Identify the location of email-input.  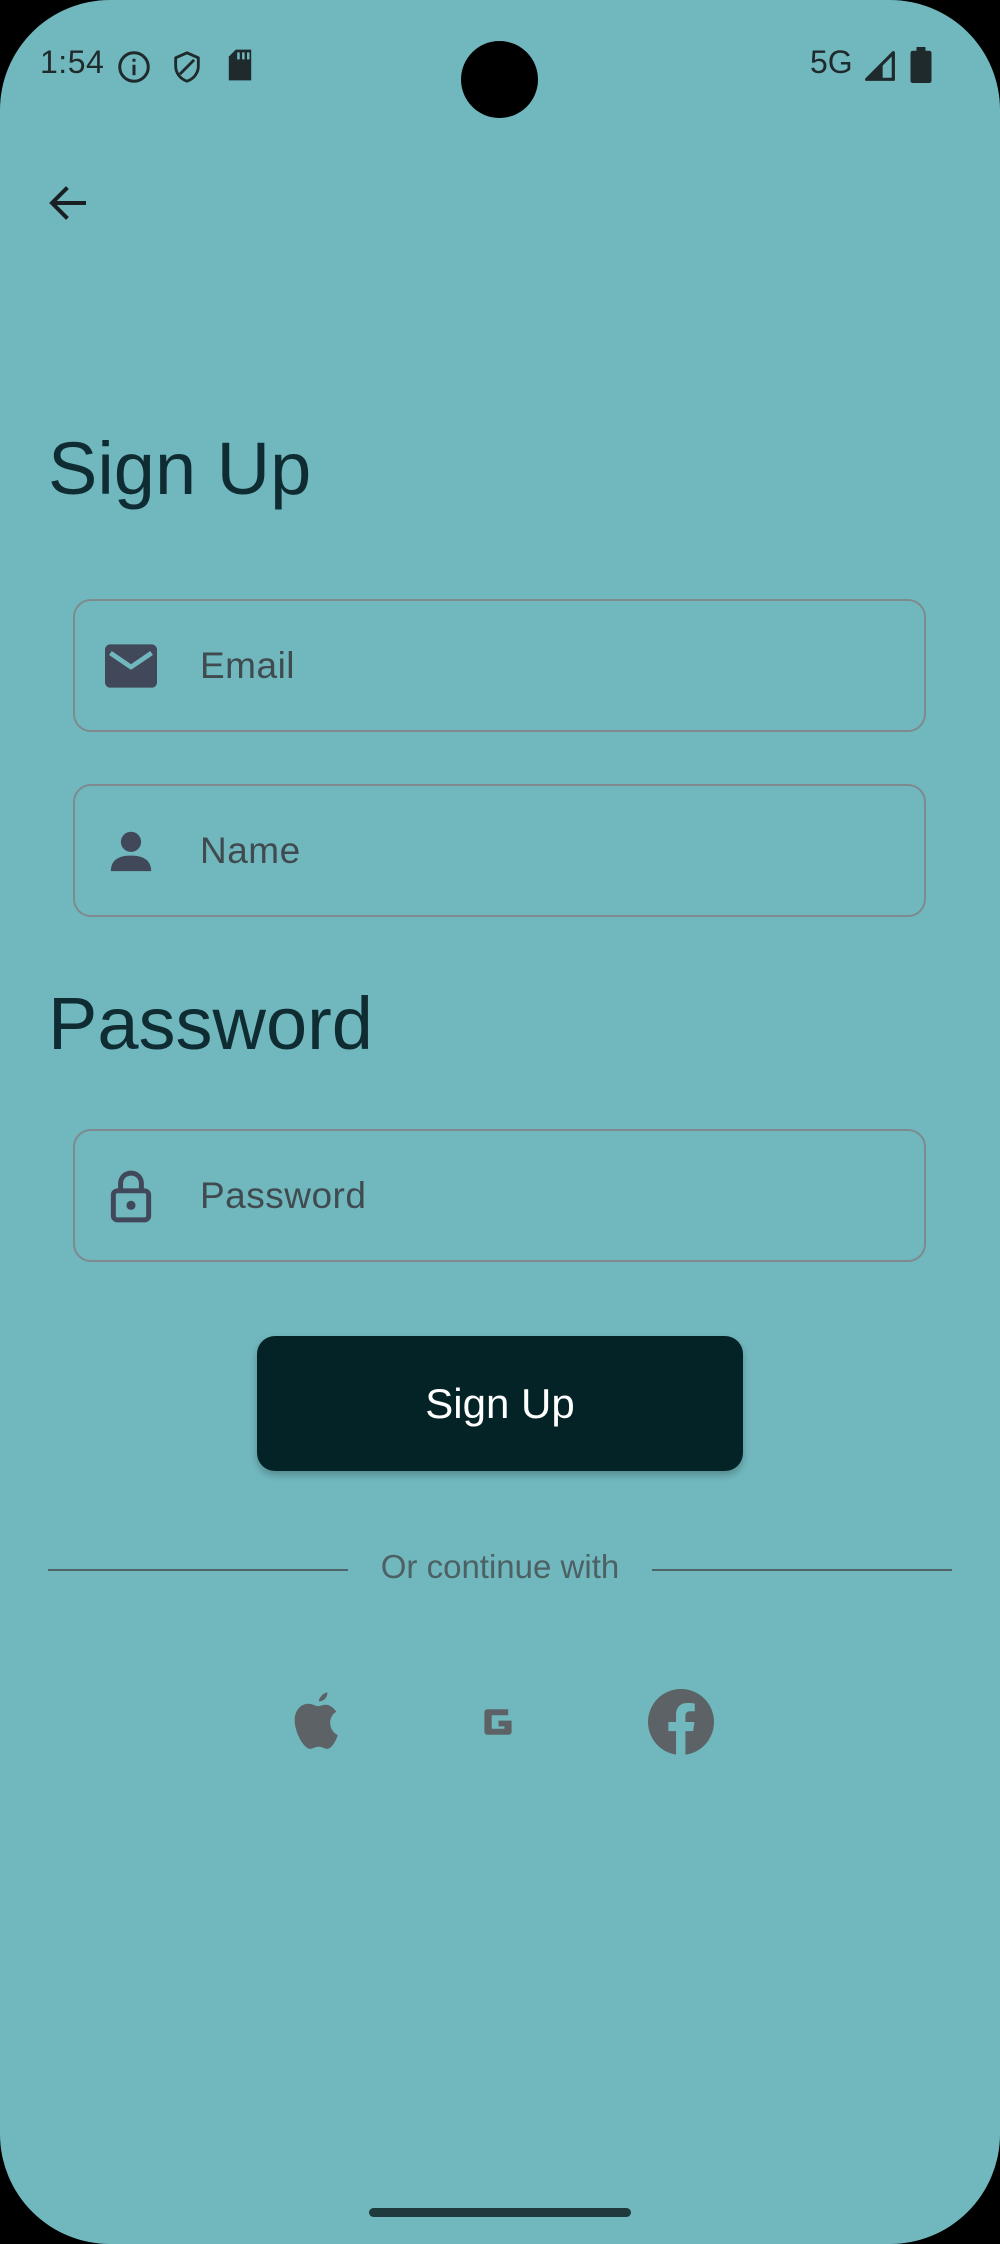
(550, 665).